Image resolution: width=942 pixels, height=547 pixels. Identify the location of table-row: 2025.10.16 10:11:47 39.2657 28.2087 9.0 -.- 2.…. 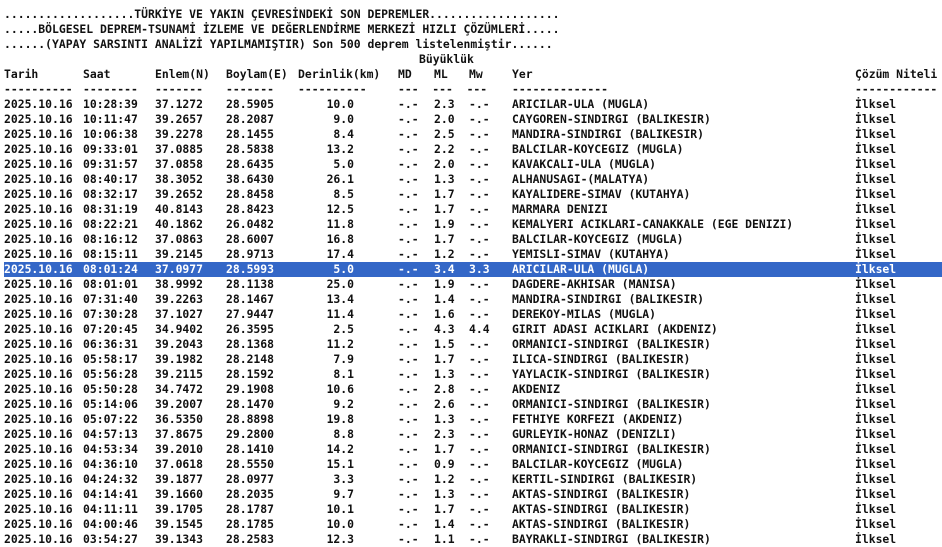
(473, 119).